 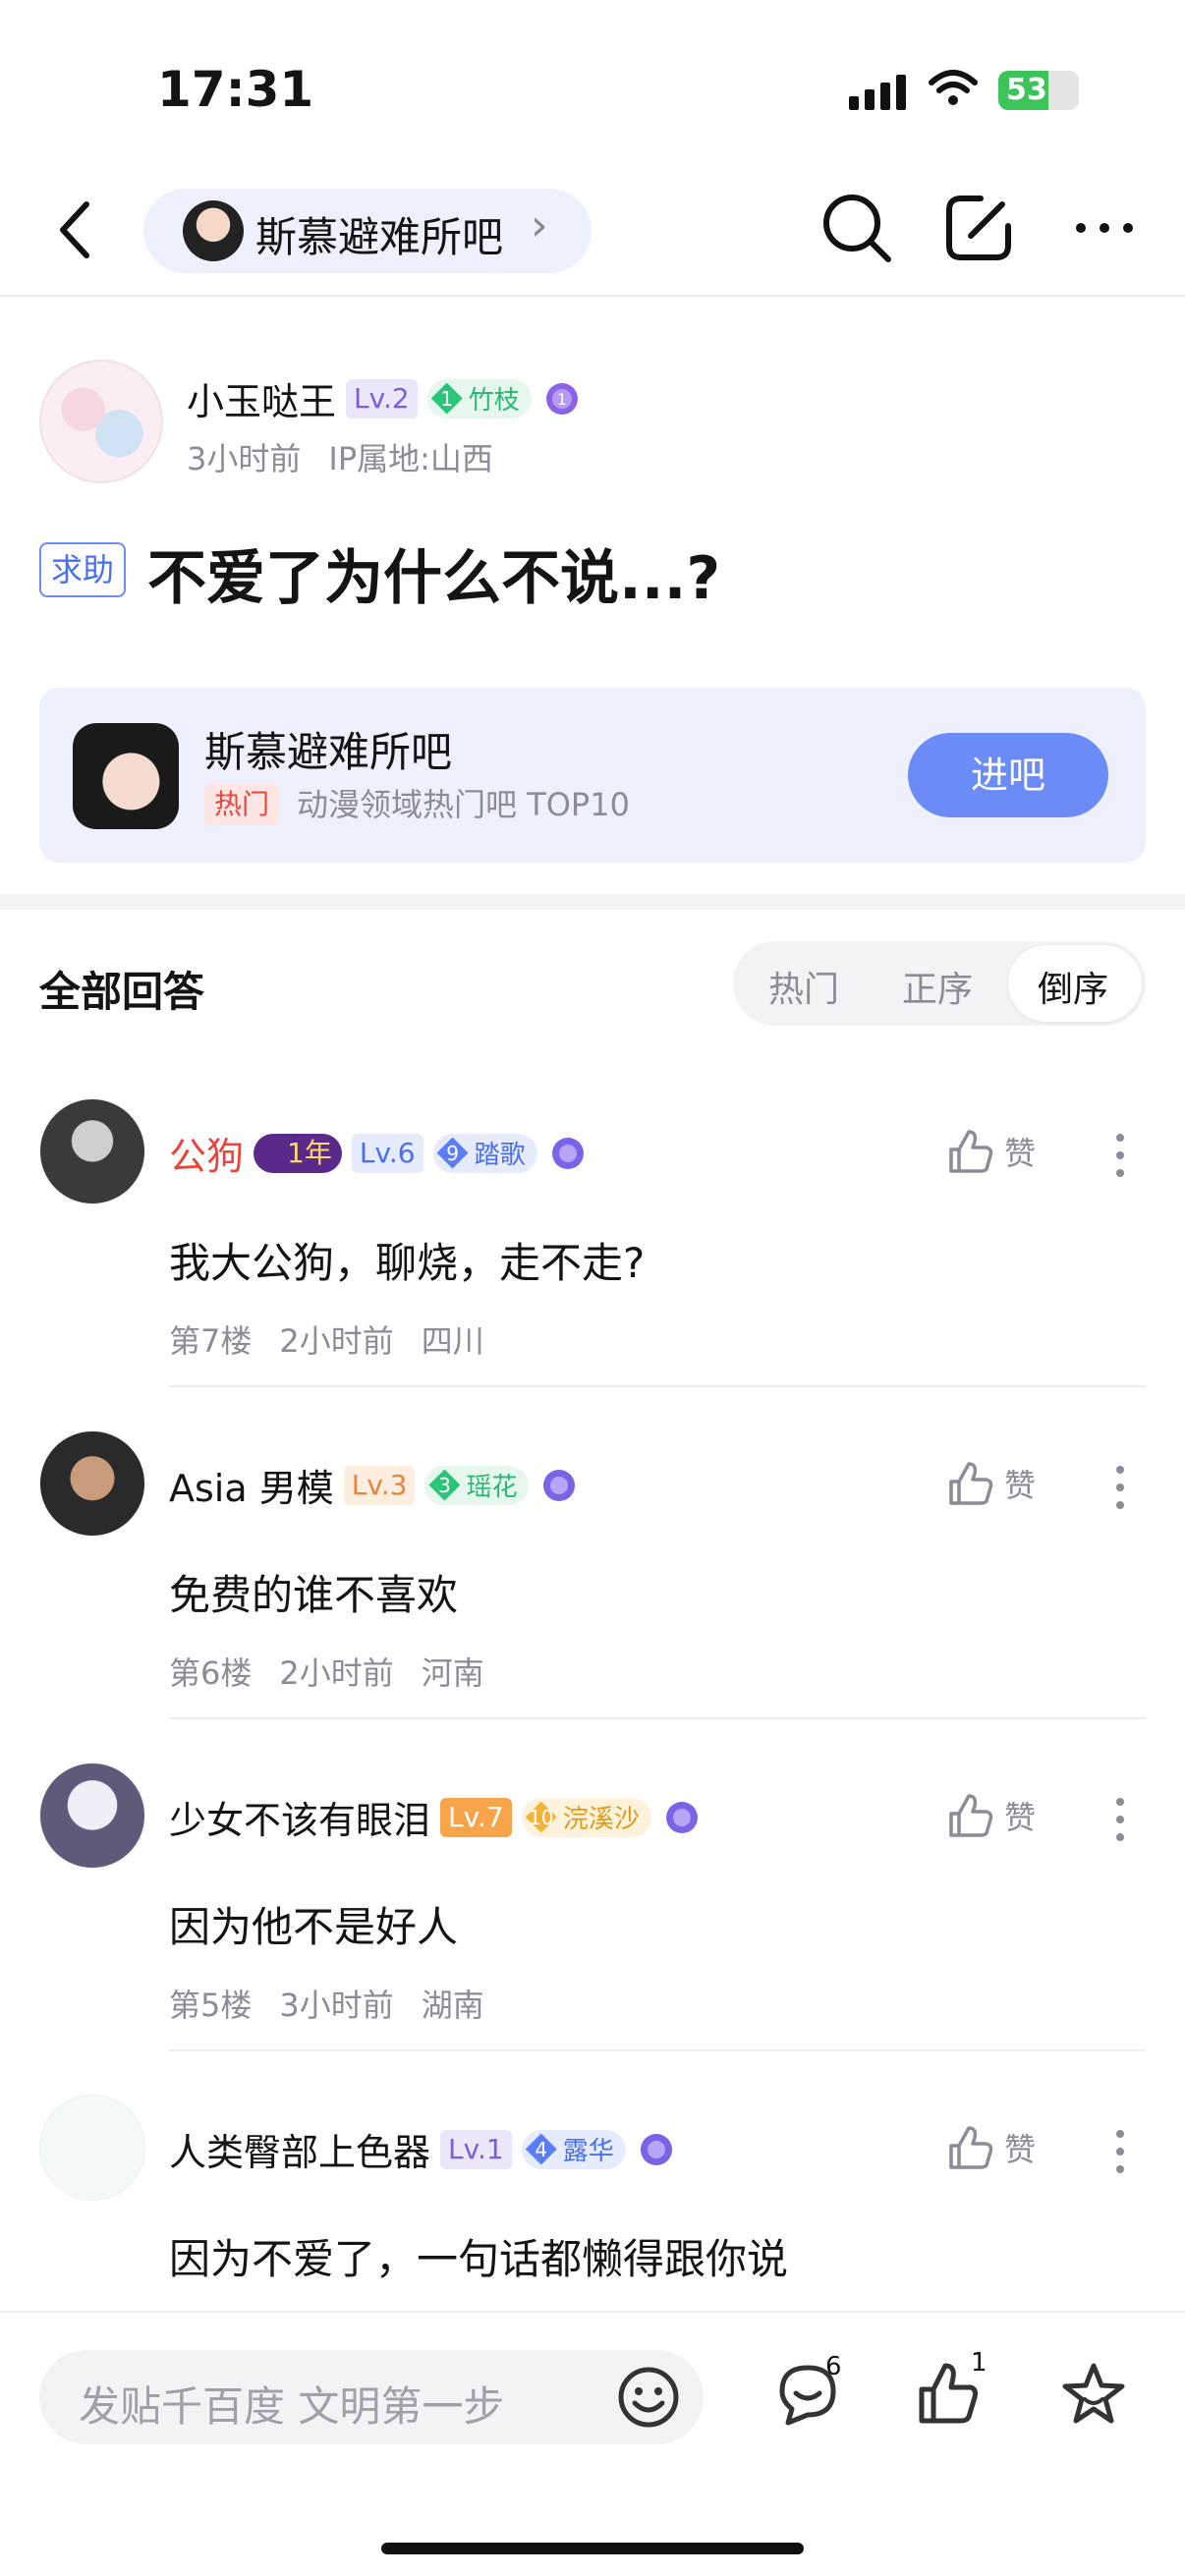 What do you see at coordinates (954, 90) in the screenshot?
I see `wifi-icon` at bounding box center [954, 90].